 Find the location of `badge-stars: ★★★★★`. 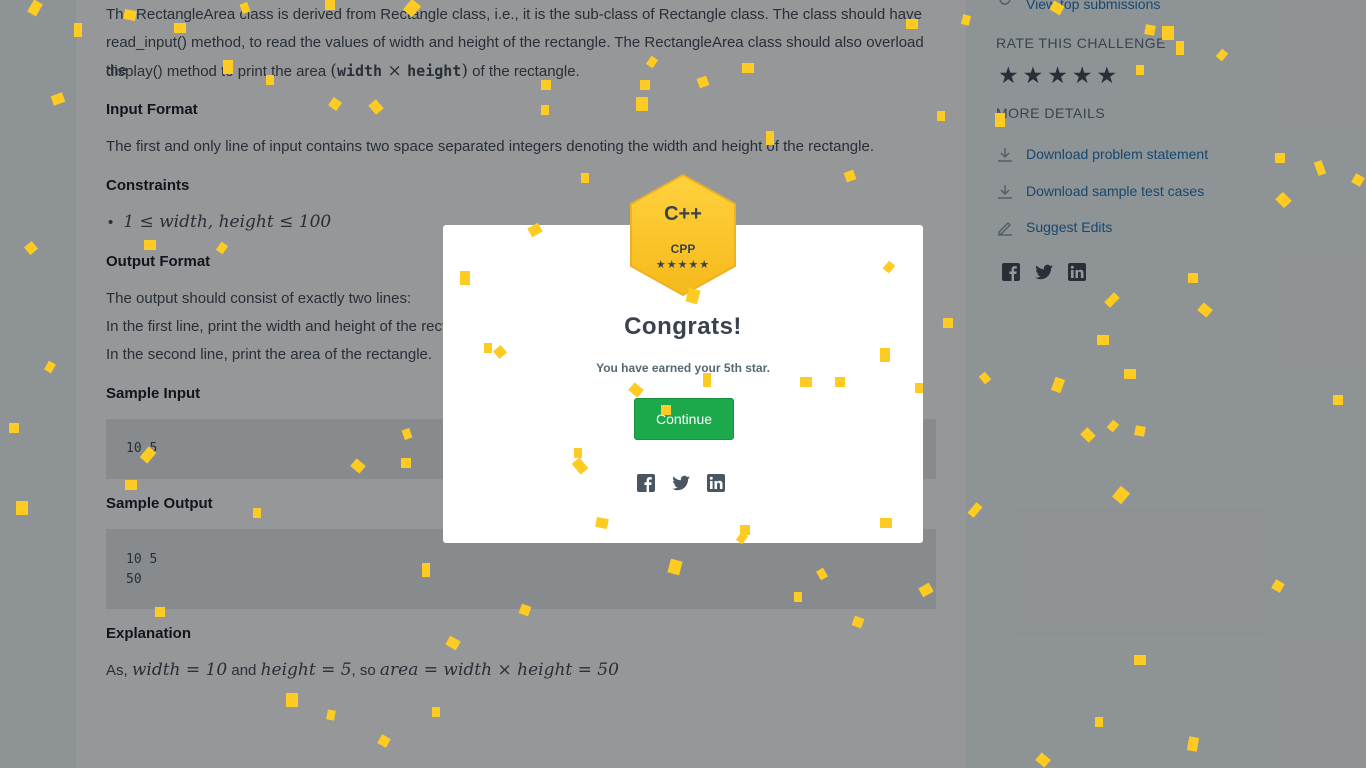

badge-stars: ★★★★★ is located at coordinates (683, 265).